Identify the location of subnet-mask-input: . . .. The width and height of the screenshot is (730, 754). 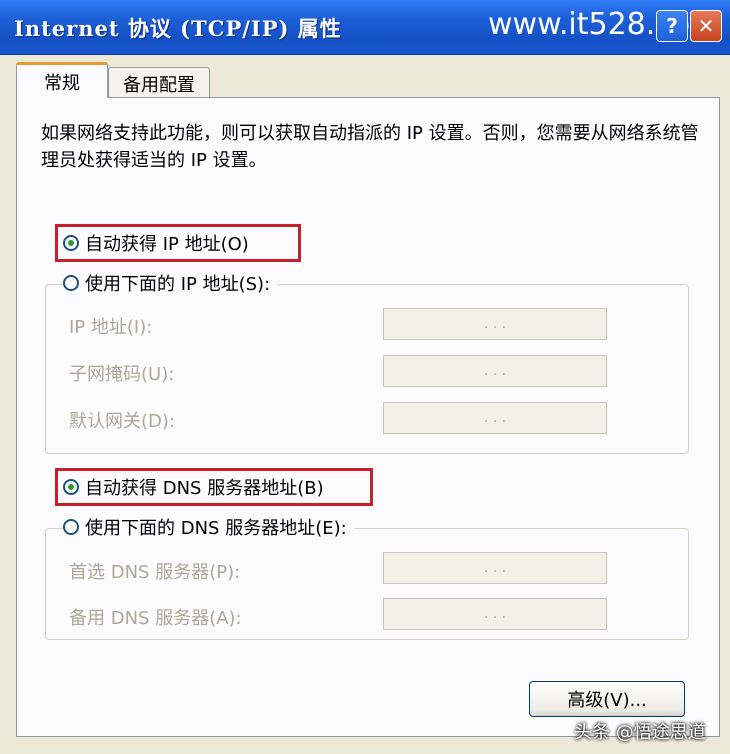
(495, 371).